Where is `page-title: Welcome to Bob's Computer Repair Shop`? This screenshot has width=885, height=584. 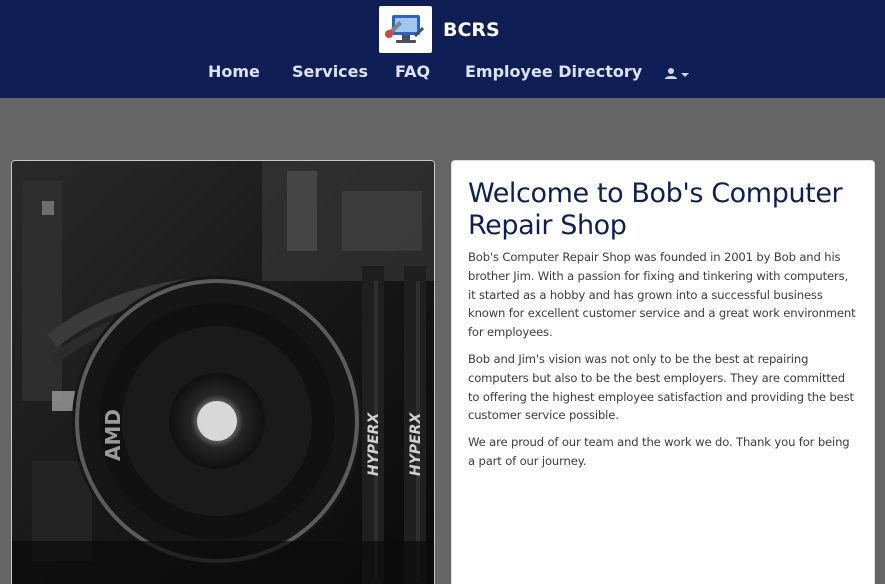
page-title: Welcome to Bob's Computer Repair Shop is located at coordinates (655, 209).